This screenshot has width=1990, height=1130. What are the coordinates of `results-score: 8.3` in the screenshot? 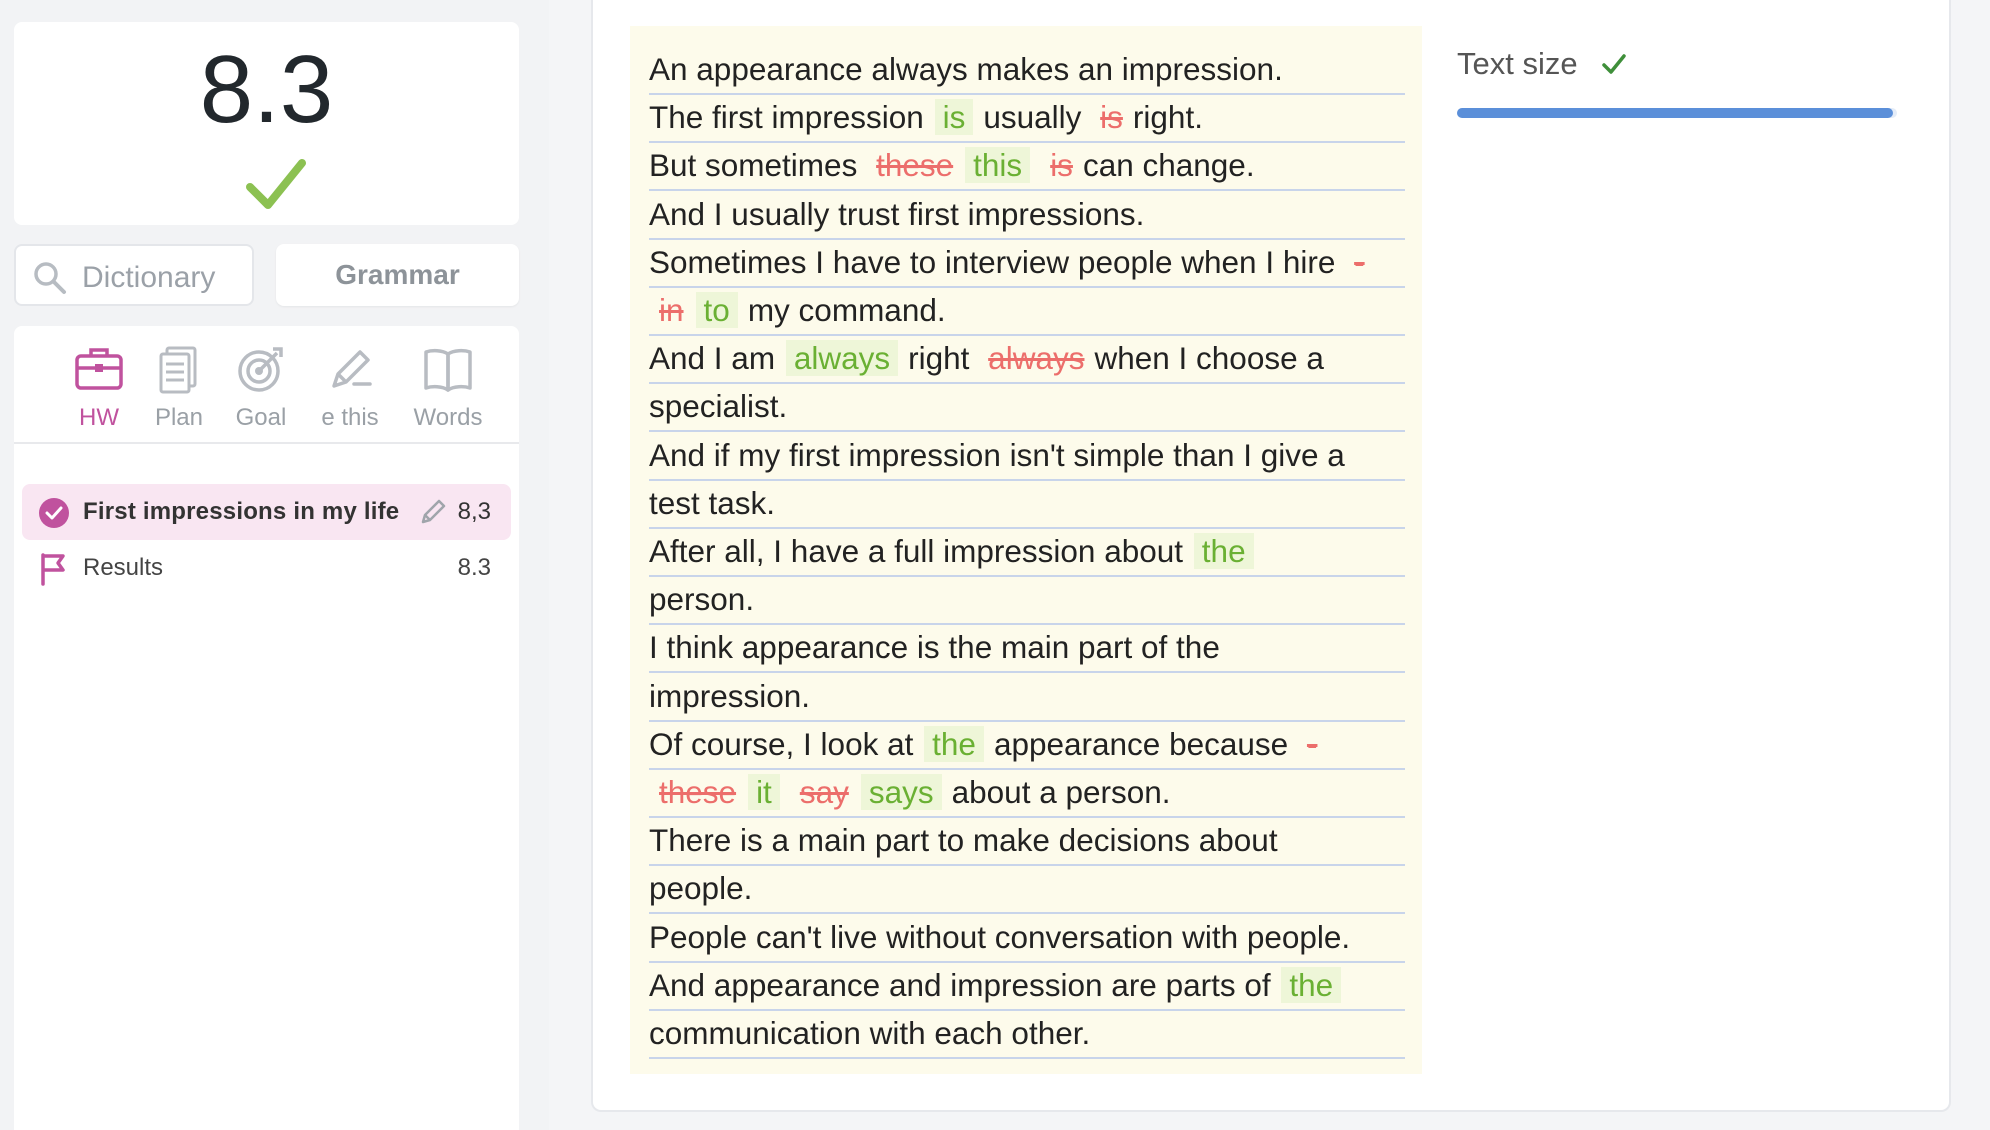 It's located at (474, 567).